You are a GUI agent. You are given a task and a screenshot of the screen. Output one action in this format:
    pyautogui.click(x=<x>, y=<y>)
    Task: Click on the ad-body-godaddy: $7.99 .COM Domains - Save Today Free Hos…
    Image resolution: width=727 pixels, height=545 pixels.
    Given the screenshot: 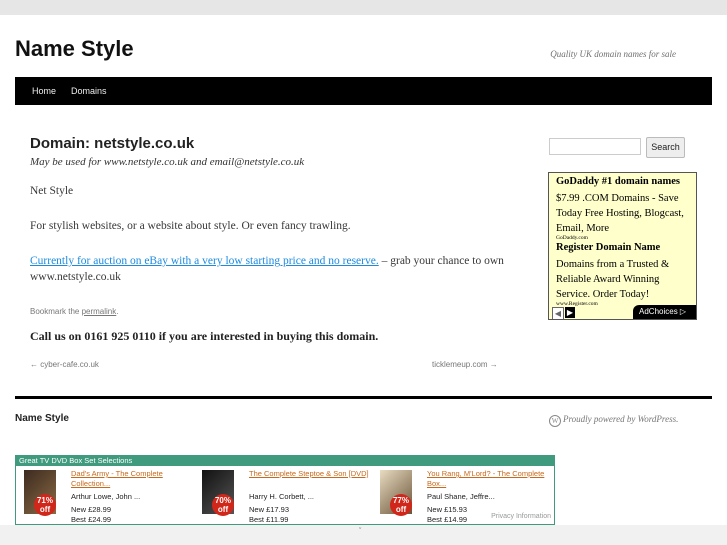 What is the action you would take?
    pyautogui.click(x=625, y=213)
    